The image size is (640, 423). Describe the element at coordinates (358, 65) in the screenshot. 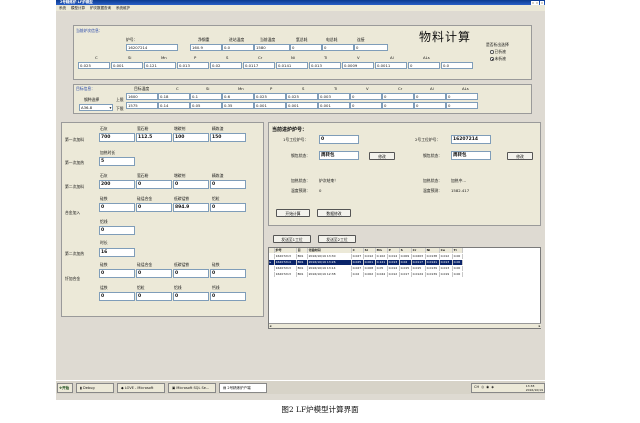

I see `chem-value-field: 0.0009` at that location.